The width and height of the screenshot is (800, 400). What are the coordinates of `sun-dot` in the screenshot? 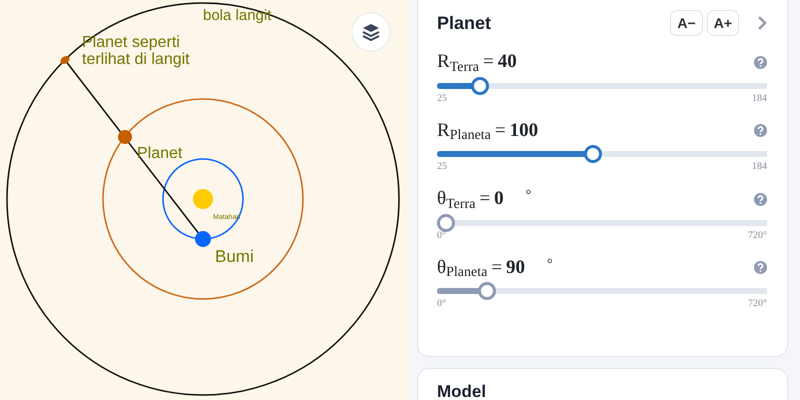 It's located at (203, 199).